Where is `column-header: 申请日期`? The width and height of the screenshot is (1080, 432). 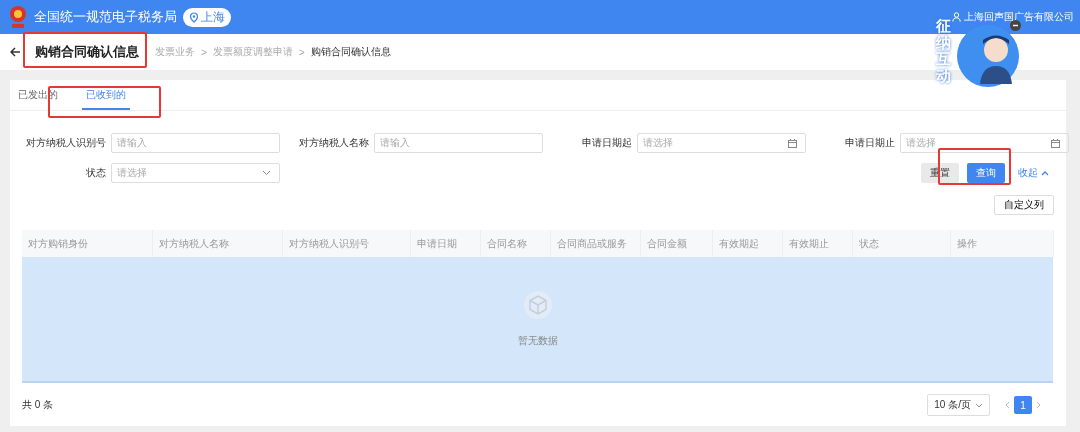 column-header: 申请日期 is located at coordinates (445, 243).